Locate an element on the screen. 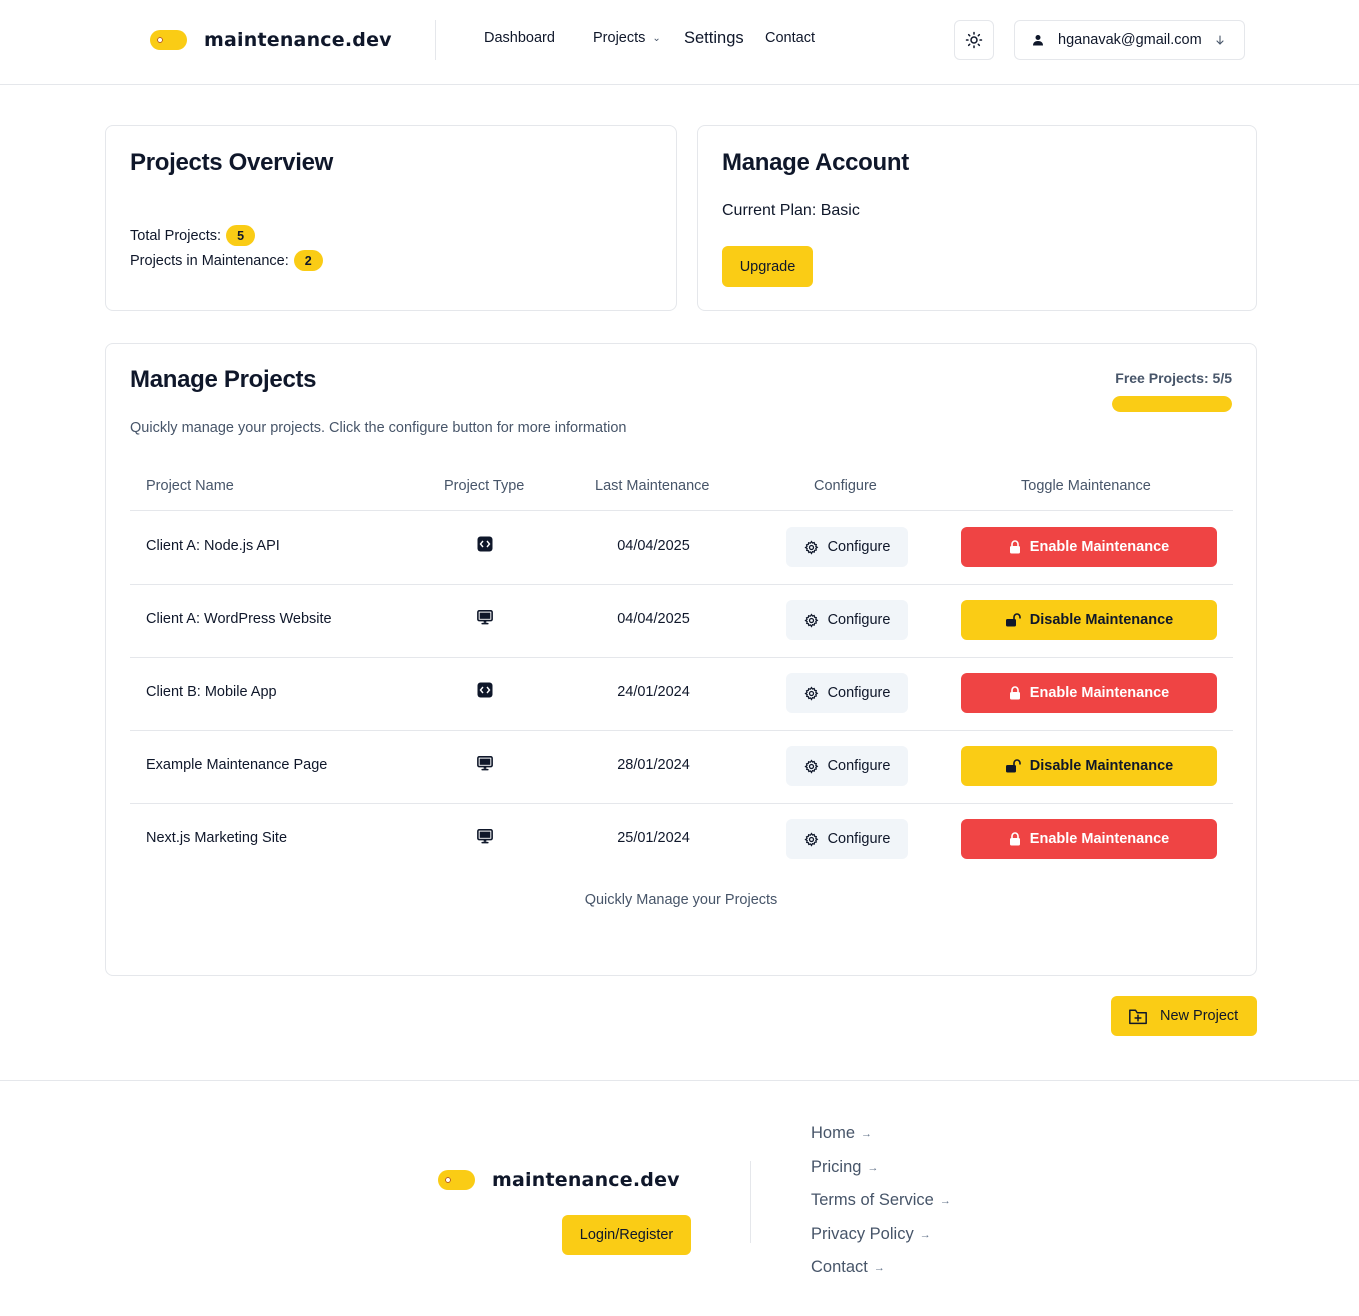 The image size is (1359, 1316). footer-brand-name: maintenance.dev is located at coordinates (586, 1180).